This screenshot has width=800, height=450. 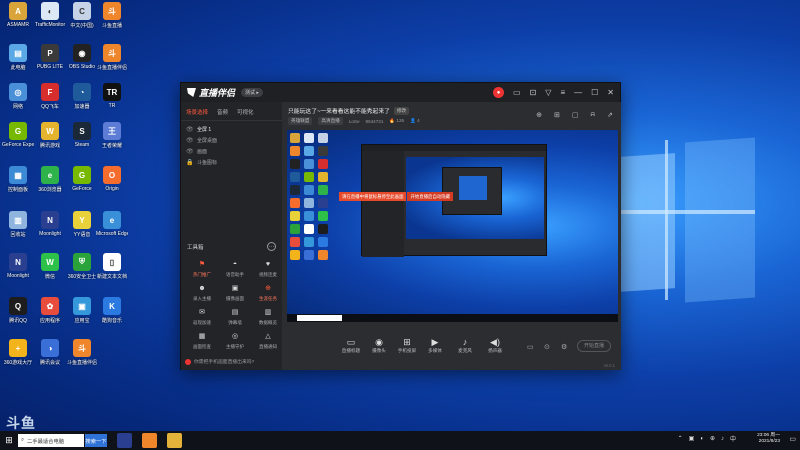 I want to click on record-icon: ●, so click(x=499, y=92).